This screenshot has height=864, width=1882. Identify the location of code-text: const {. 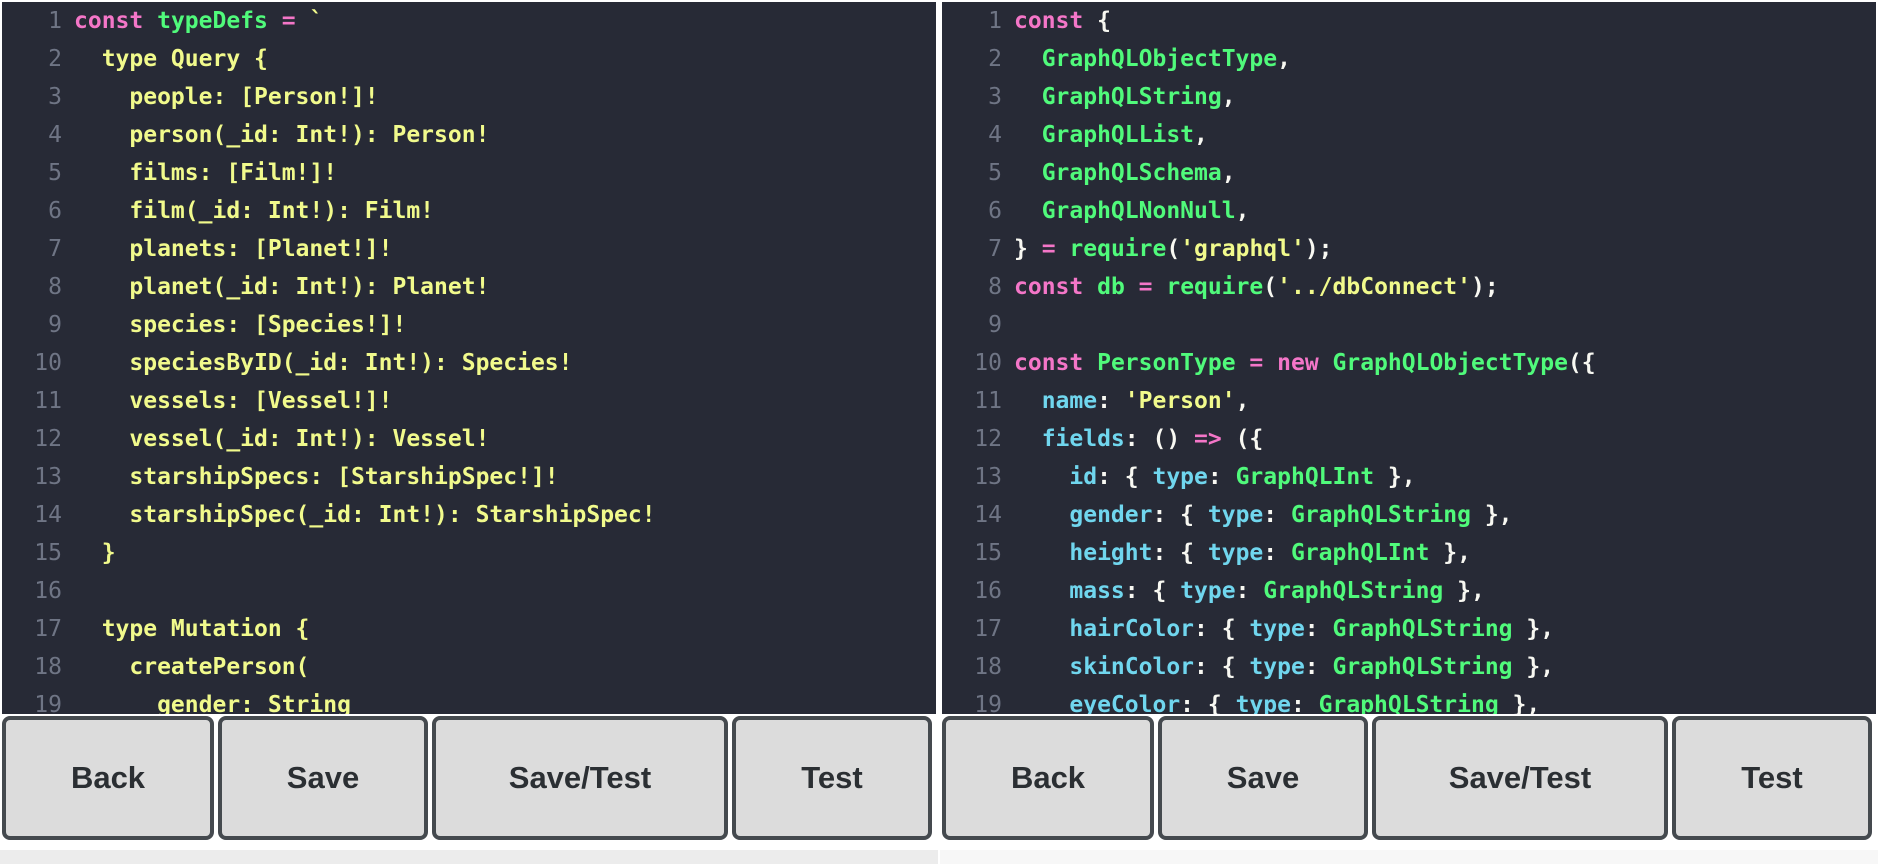
(1056, 21).